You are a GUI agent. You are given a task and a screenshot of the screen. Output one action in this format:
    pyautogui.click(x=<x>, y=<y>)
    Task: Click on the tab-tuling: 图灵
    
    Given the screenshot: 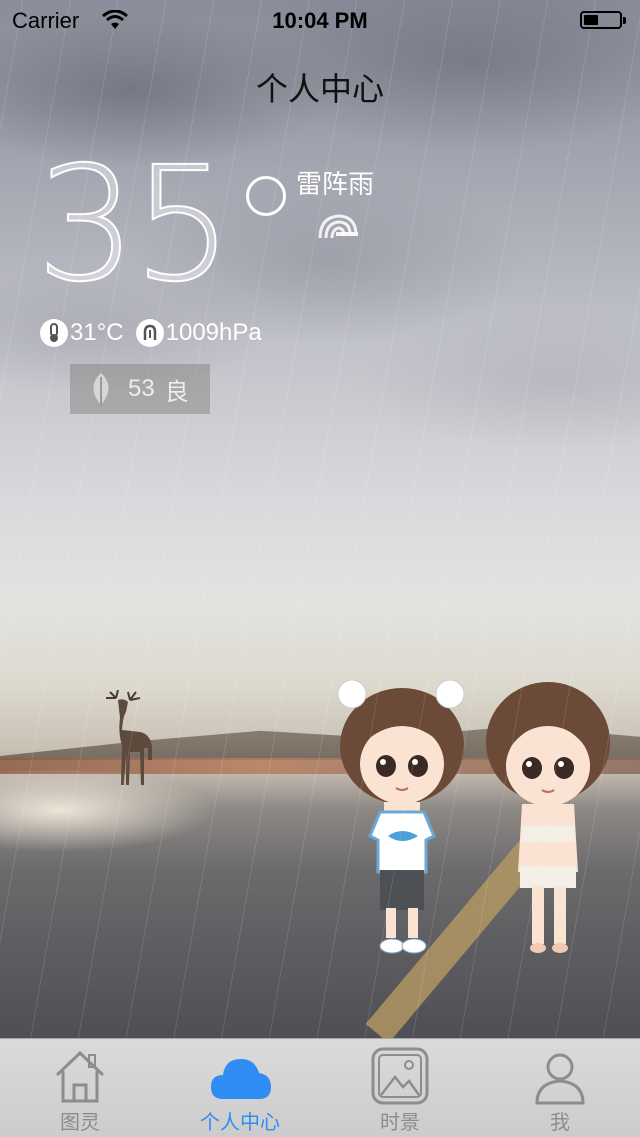 What is the action you would take?
    pyautogui.click(x=80, y=1088)
    